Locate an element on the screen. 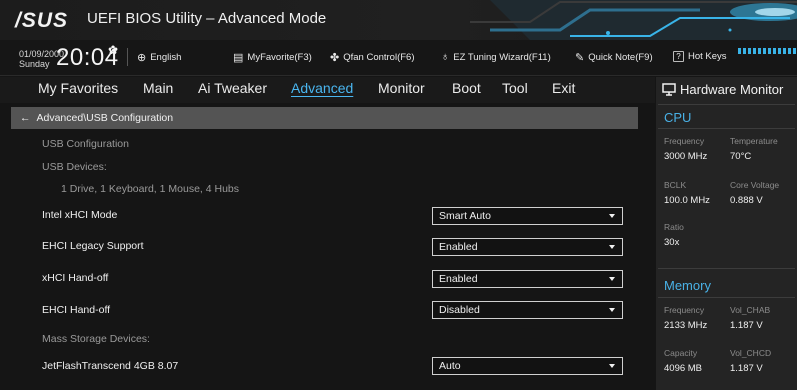 Image resolution: width=797 pixels, height=390 pixels. cpu-temperature-label: Temperature is located at coordinates (754, 141).